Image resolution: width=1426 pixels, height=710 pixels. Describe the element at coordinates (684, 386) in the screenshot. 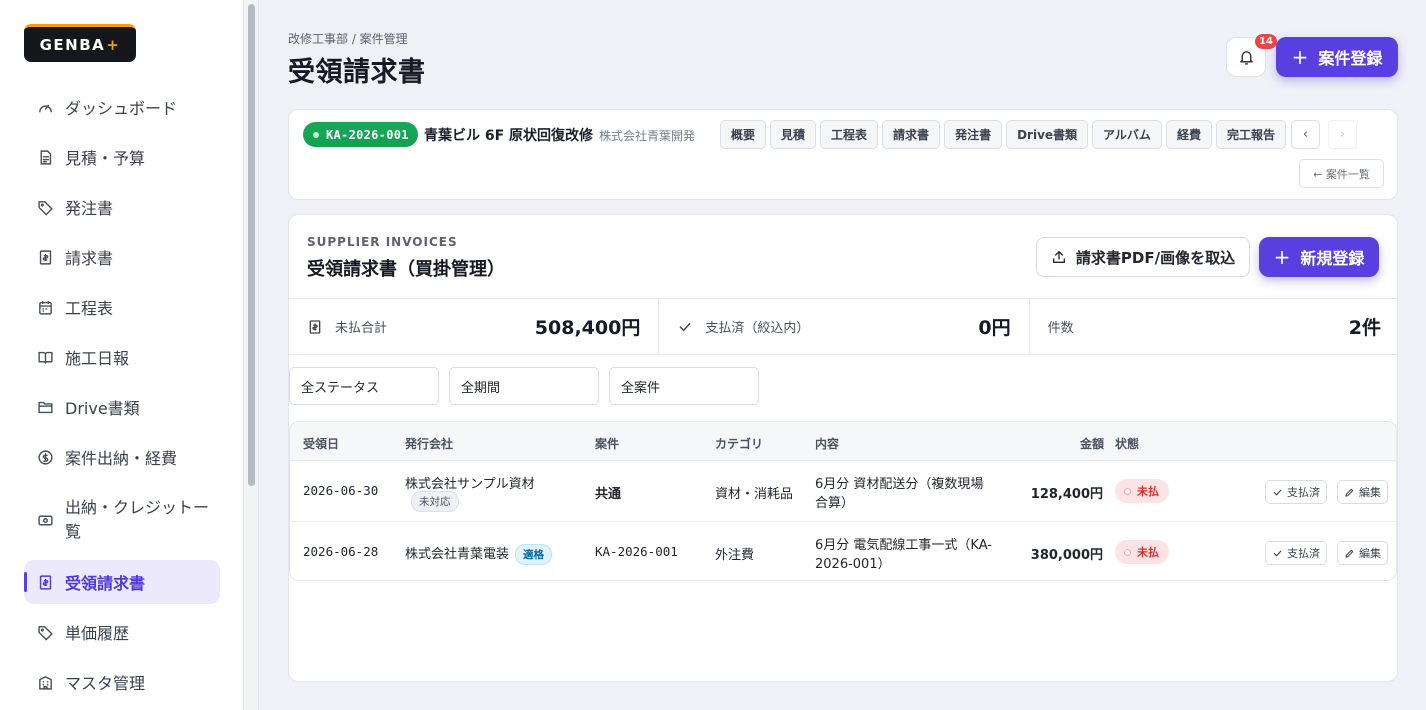

I see `project-filter-select: 全案件` at that location.